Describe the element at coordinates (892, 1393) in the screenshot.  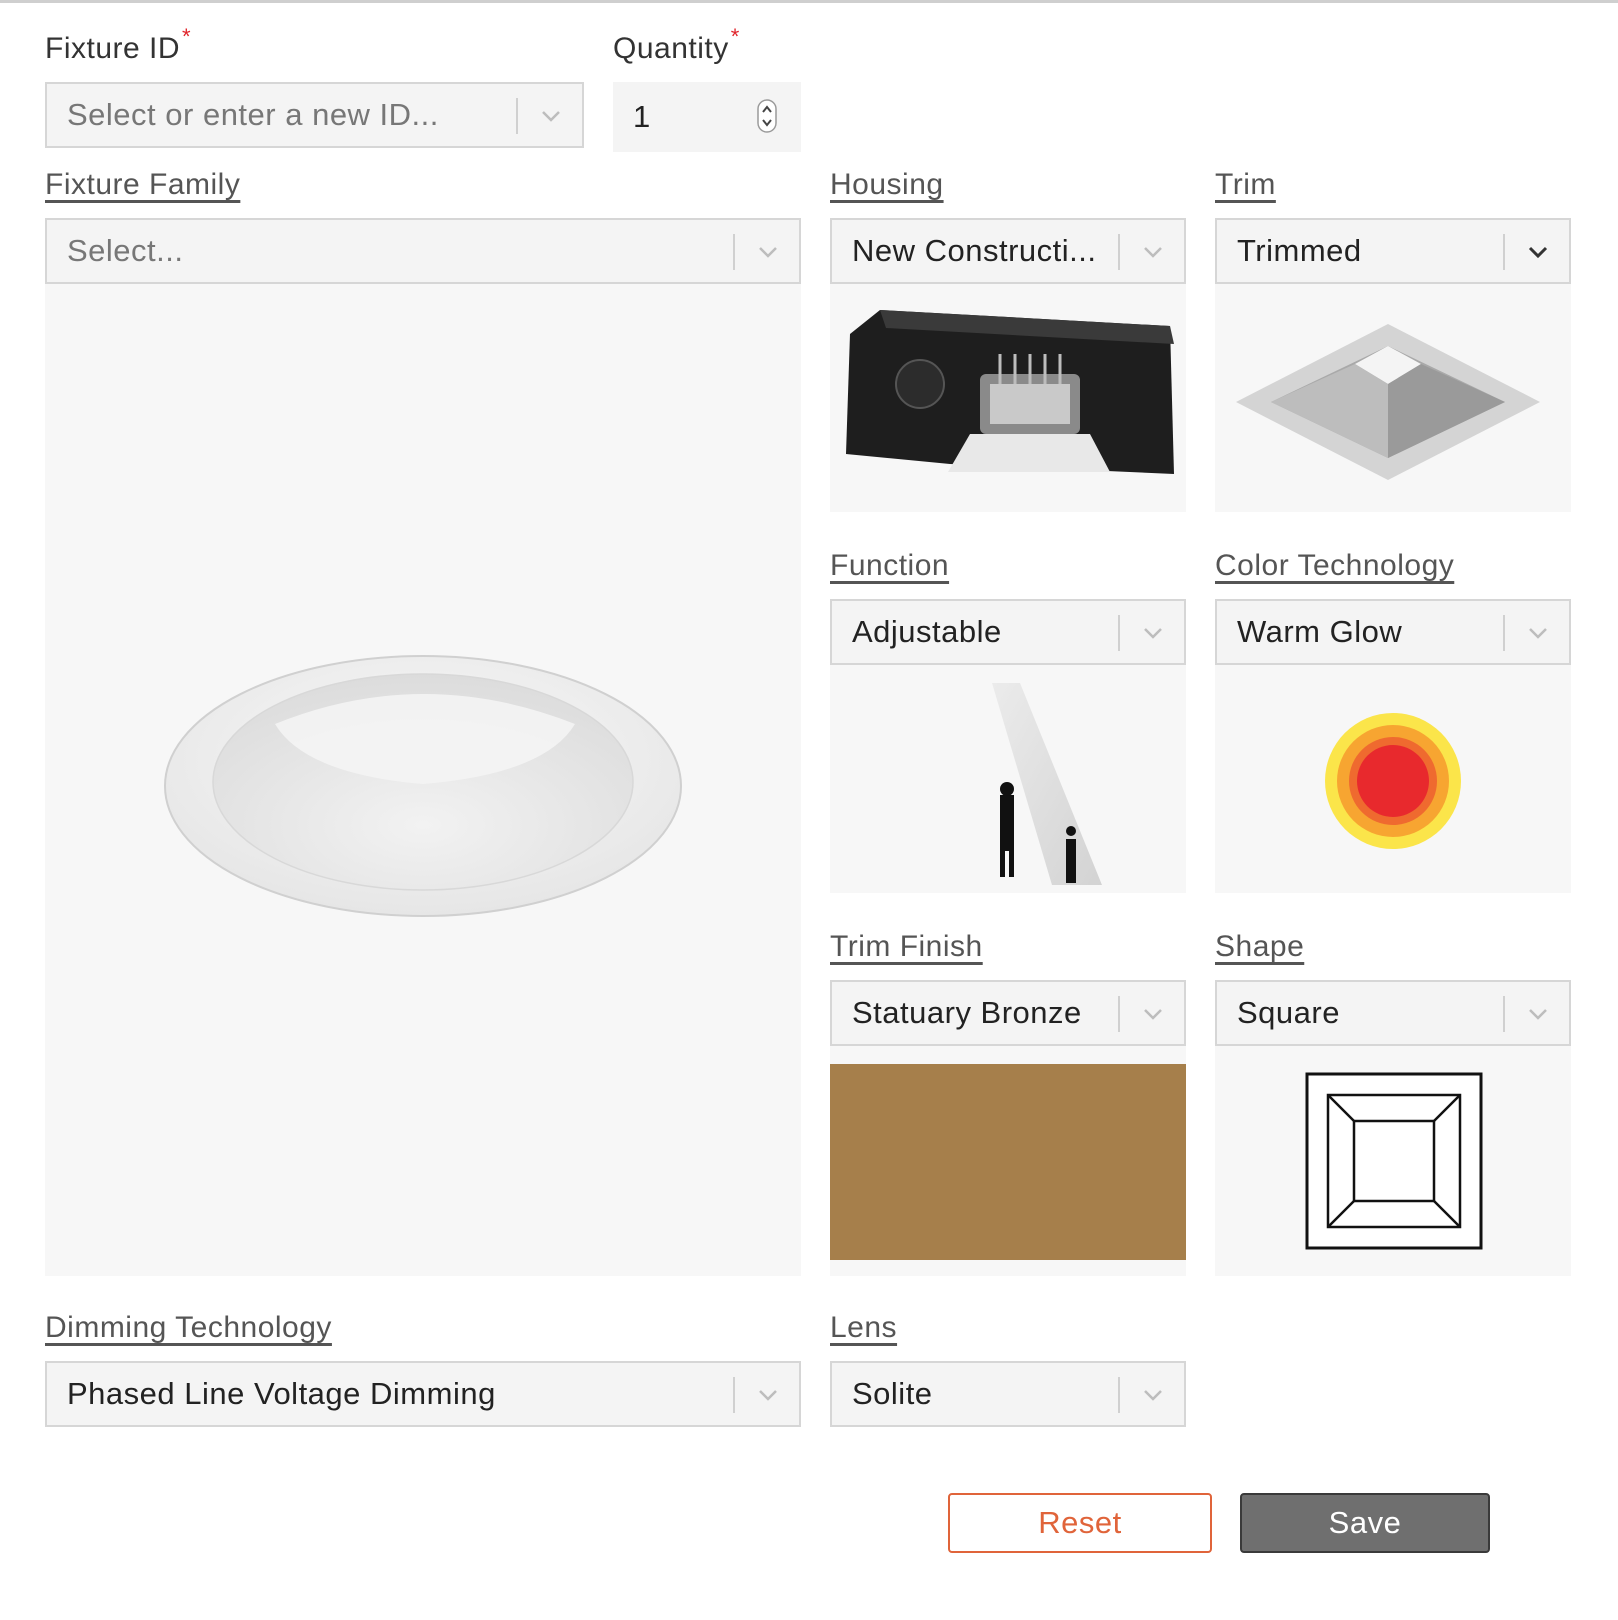
I see `lens-value: Solite` at that location.